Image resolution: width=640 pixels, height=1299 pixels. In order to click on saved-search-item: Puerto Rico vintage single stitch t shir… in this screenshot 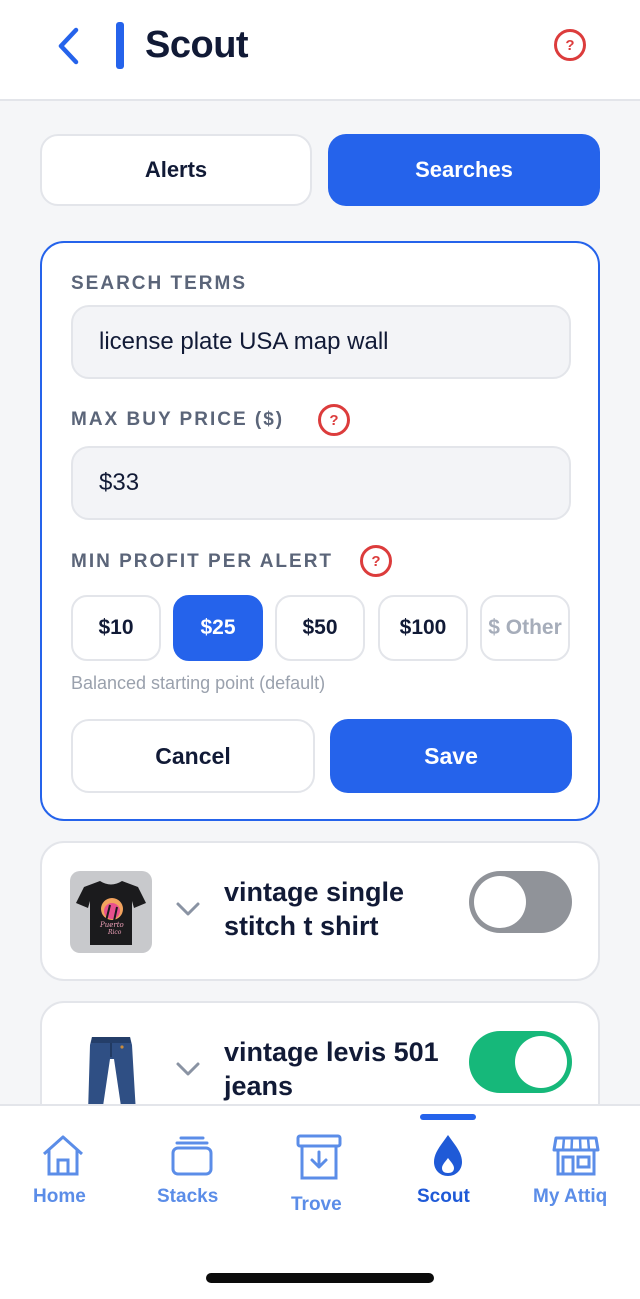, I will do `click(320, 911)`.